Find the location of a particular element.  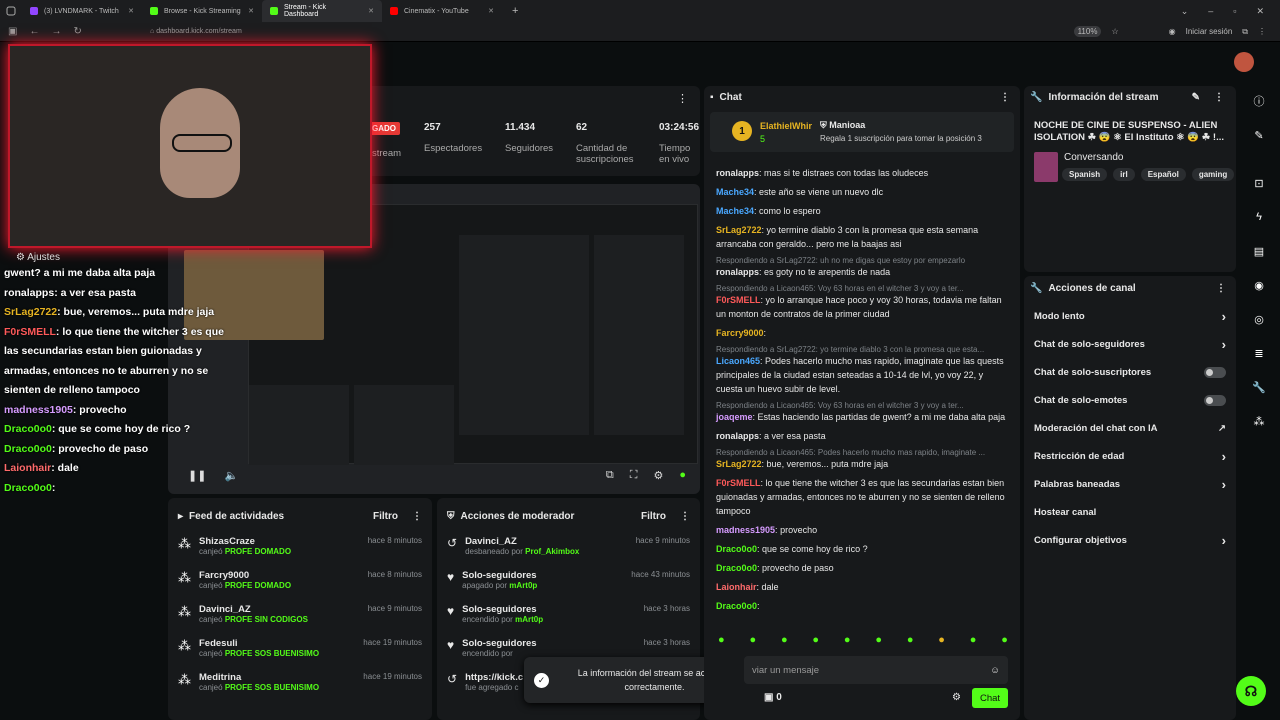

channel-action-item: Palabras baneadas › is located at coordinates (1130, 484).